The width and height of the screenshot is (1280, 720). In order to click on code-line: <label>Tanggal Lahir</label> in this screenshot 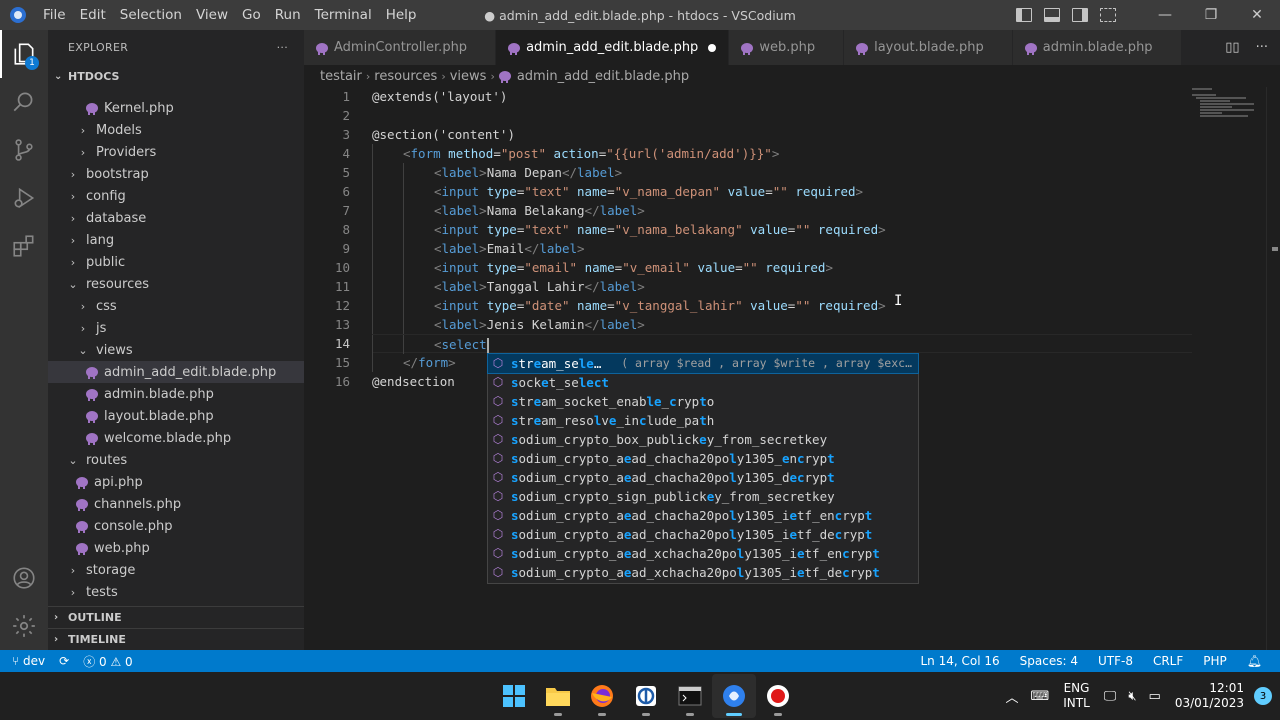, I will do `click(782, 286)`.